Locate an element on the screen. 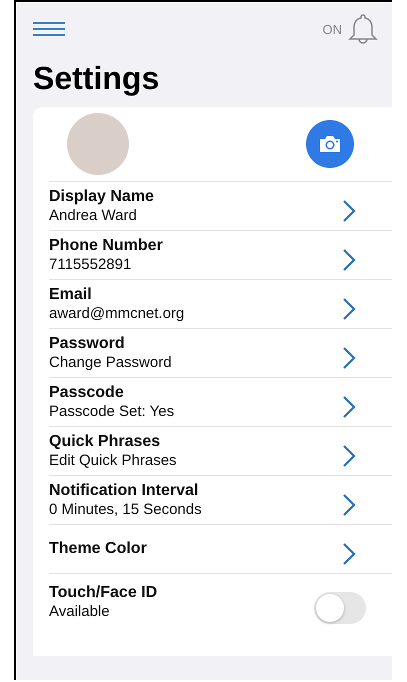 Image resolution: width=407 pixels, height=682 pixels. toggle-switch is located at coordinates (340, 608).